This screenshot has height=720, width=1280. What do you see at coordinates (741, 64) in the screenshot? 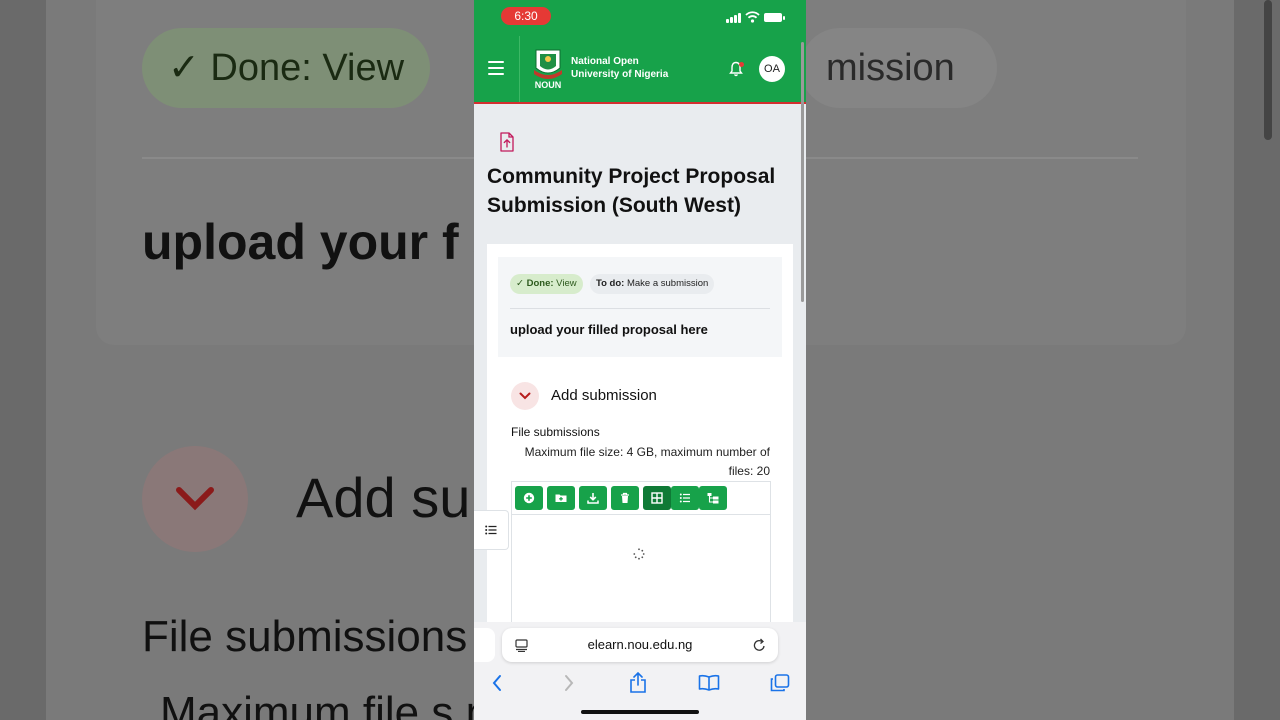
I see `notification-dot` at bounding box center [741, 64].